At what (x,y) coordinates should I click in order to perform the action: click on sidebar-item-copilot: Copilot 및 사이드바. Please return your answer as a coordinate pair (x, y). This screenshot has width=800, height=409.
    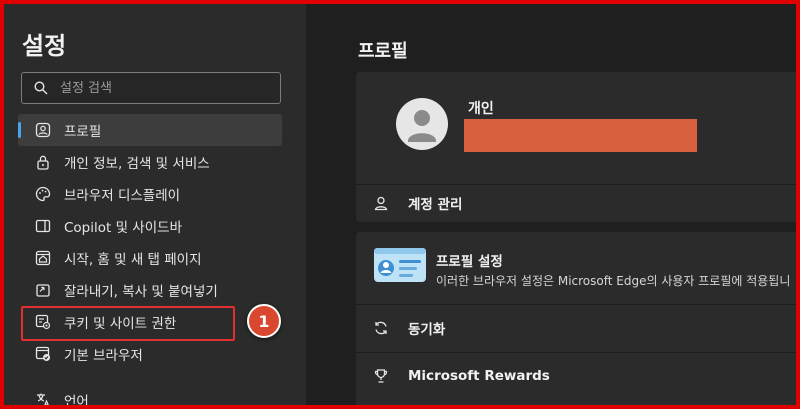
    Looking at the image, I should click on (150, 226).